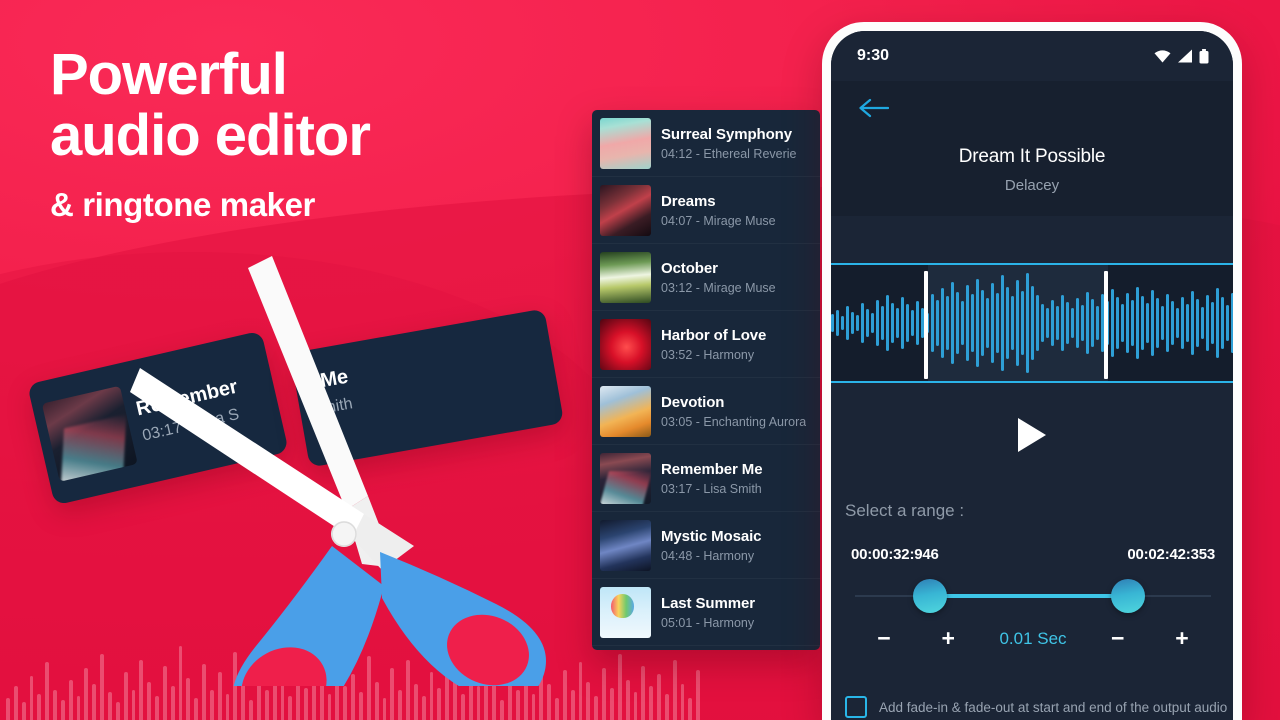 Image resolution: width=1280 pixels, height=720 pixels. I want to click on song-title: Remember Me, so click(712, 469).